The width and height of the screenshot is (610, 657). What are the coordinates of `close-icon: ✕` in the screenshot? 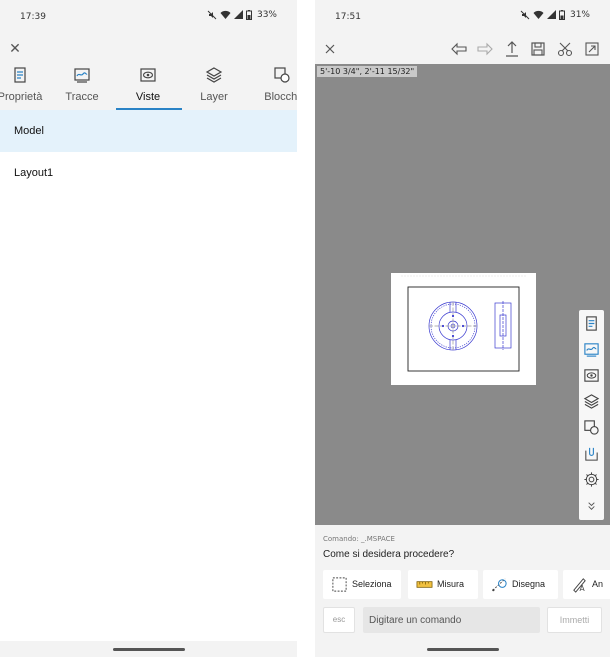 It's located at (15, 48).